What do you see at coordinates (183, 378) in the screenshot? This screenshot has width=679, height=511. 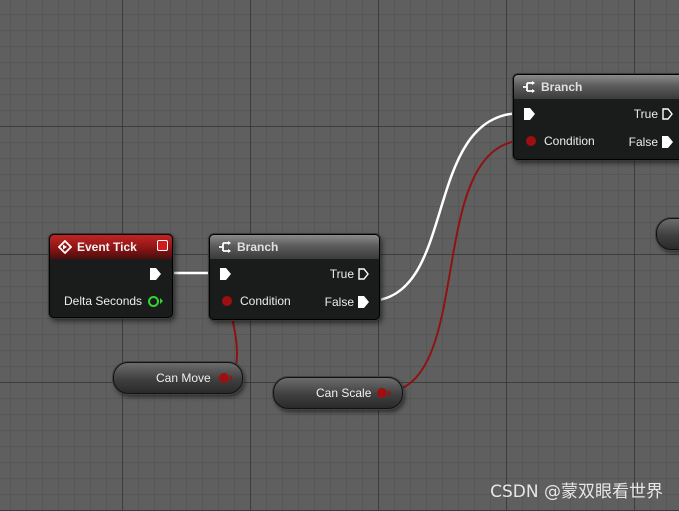 I see `can-move-label: Can Move` at bounding box center [183, 378].